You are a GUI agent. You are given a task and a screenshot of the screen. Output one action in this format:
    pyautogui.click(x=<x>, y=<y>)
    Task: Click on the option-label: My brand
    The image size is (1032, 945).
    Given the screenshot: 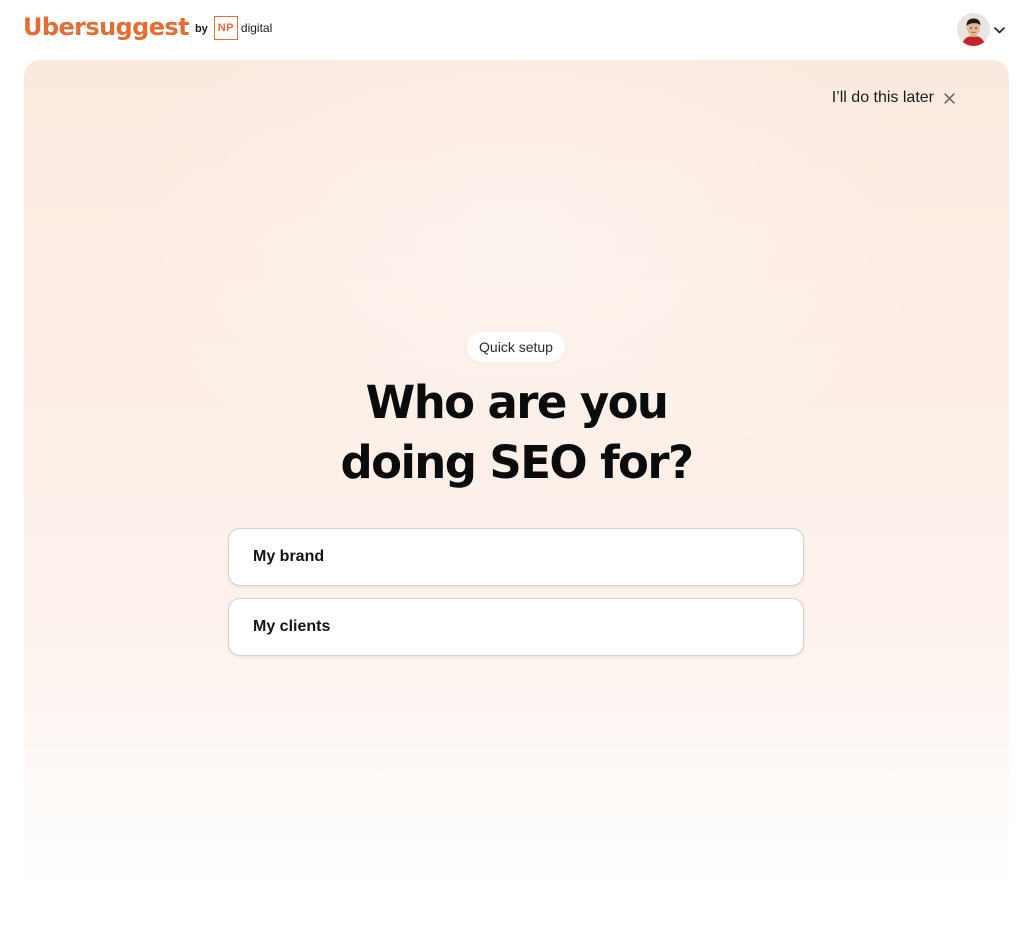 What is the action you would take?
    pyautogui.click(x=289, y=556)
    